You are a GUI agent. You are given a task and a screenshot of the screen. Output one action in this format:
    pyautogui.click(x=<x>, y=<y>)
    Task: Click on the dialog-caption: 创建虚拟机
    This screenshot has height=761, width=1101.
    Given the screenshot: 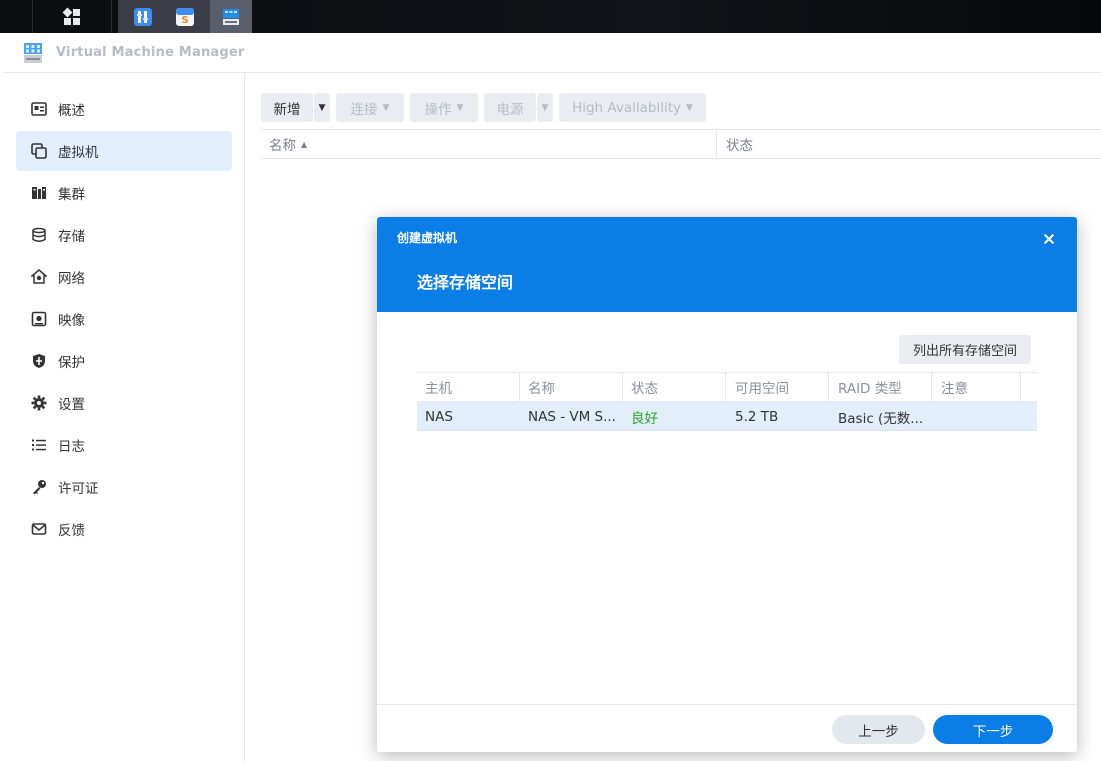 What is the action you would take?
    pyautogui.click(x=427, y=238)
    